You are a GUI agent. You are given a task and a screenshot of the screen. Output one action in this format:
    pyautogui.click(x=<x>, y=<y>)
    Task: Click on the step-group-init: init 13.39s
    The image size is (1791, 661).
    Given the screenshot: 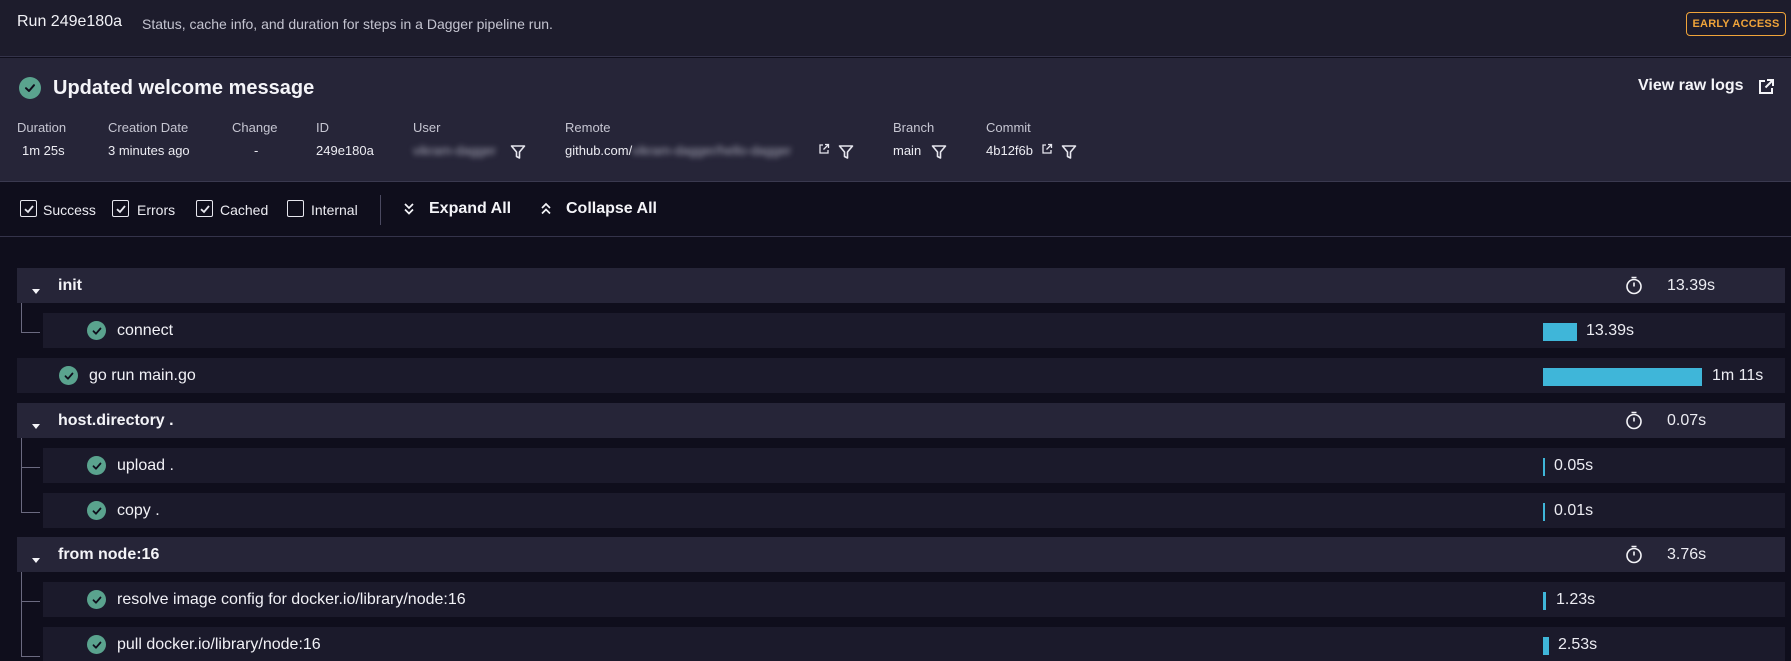 What is the action you would take?
    pyautogui.click(x=901, y=285)
    